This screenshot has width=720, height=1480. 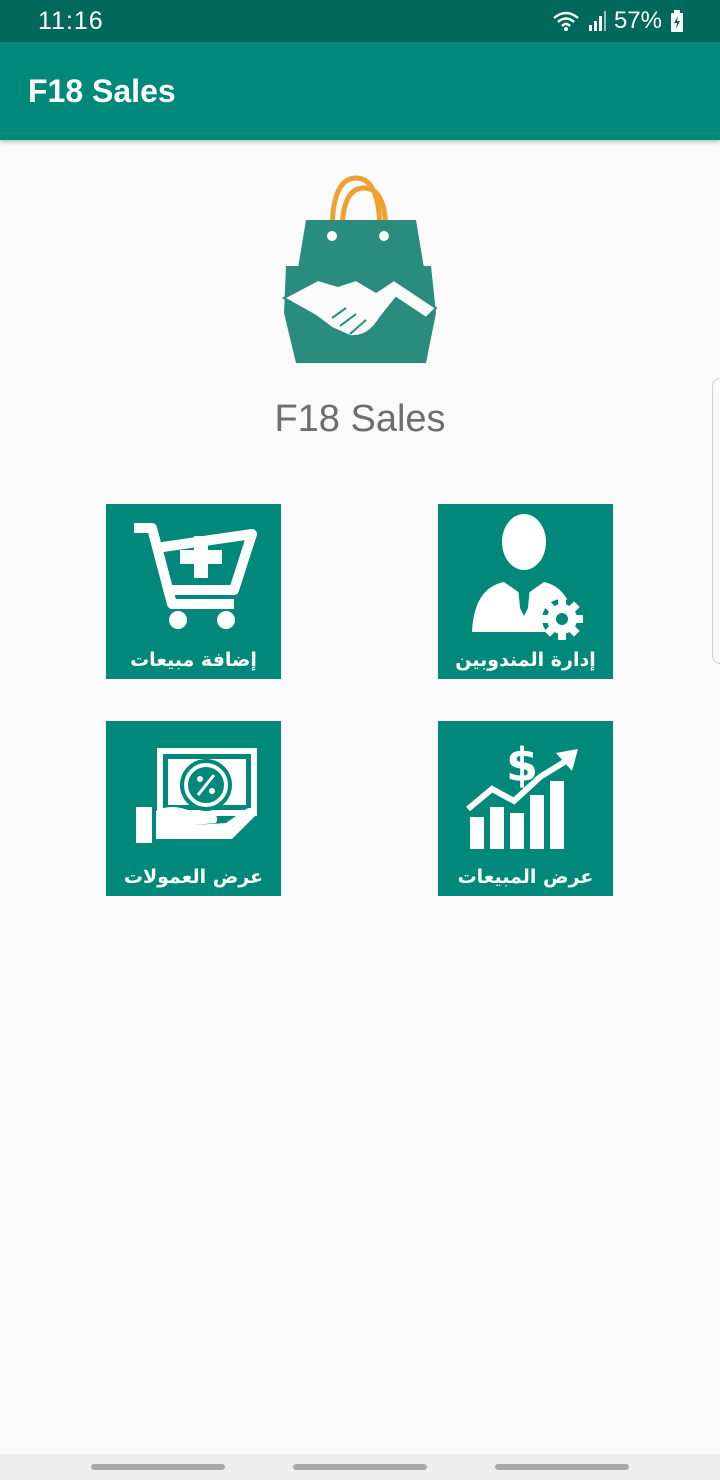 I want to click on manage-reps-button: إدارة المندوبين, so click(x=525, y=591).